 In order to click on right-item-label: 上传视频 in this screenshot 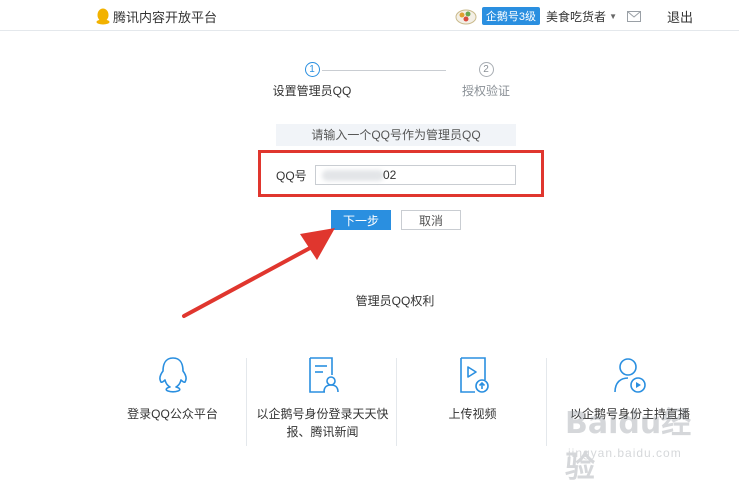, I will do `click(472, 414)`.